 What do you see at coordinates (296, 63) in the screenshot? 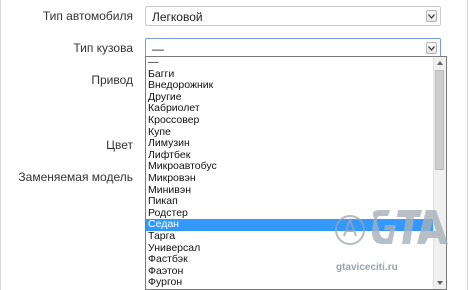
I see `dropdown-option: —` at bounding box center [296, 63].